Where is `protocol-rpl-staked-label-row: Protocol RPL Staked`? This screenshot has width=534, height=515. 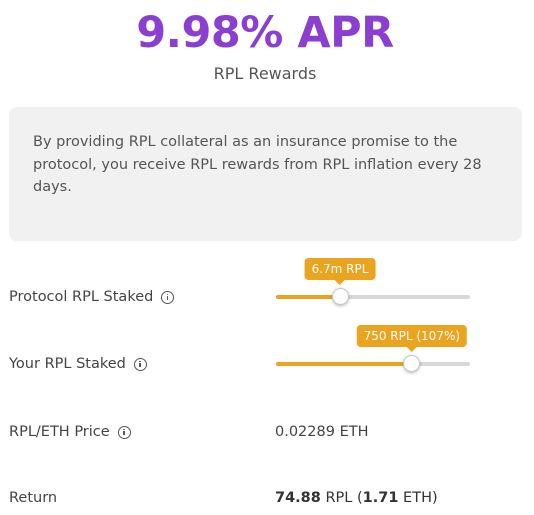 protocol-rpl-staked-label-row: Protocol RPL Staked is located at coordinates (92, 297).